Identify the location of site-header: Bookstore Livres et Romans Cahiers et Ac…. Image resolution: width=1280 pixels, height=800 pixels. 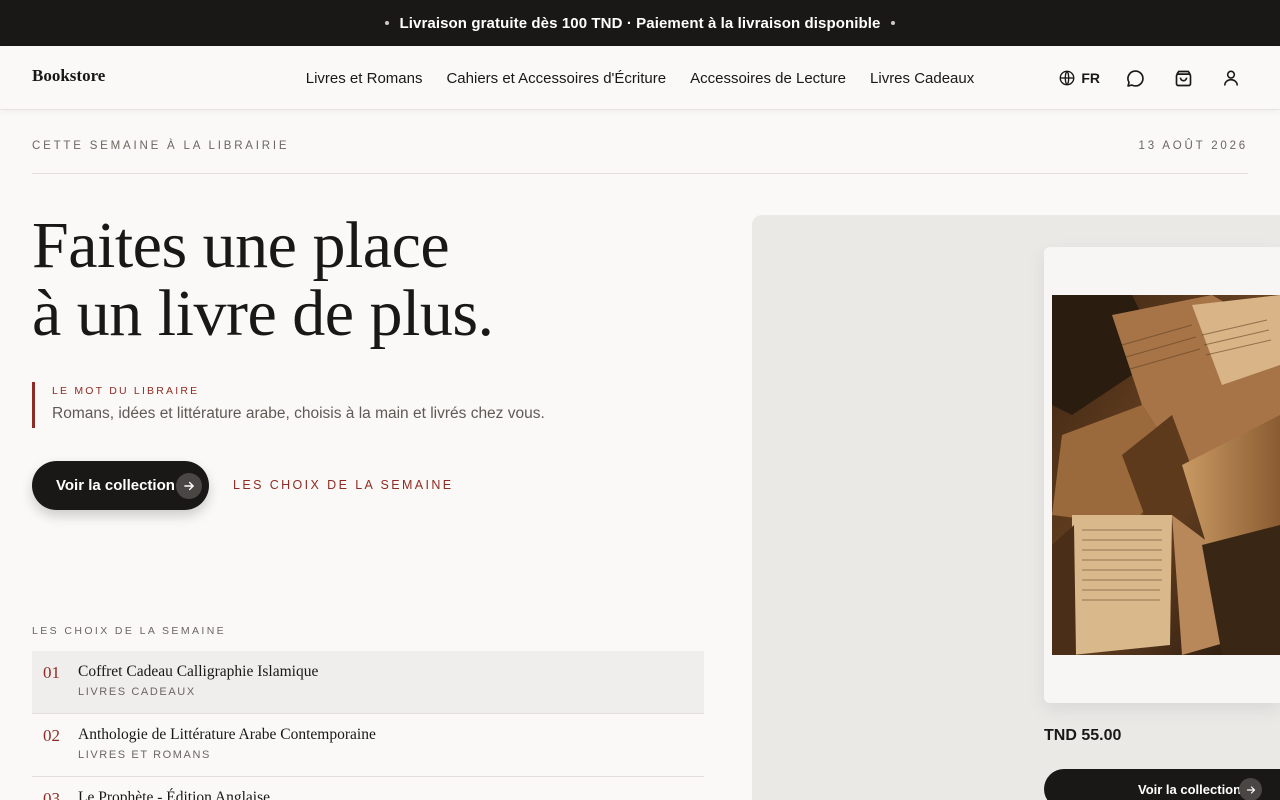
(640, 78).